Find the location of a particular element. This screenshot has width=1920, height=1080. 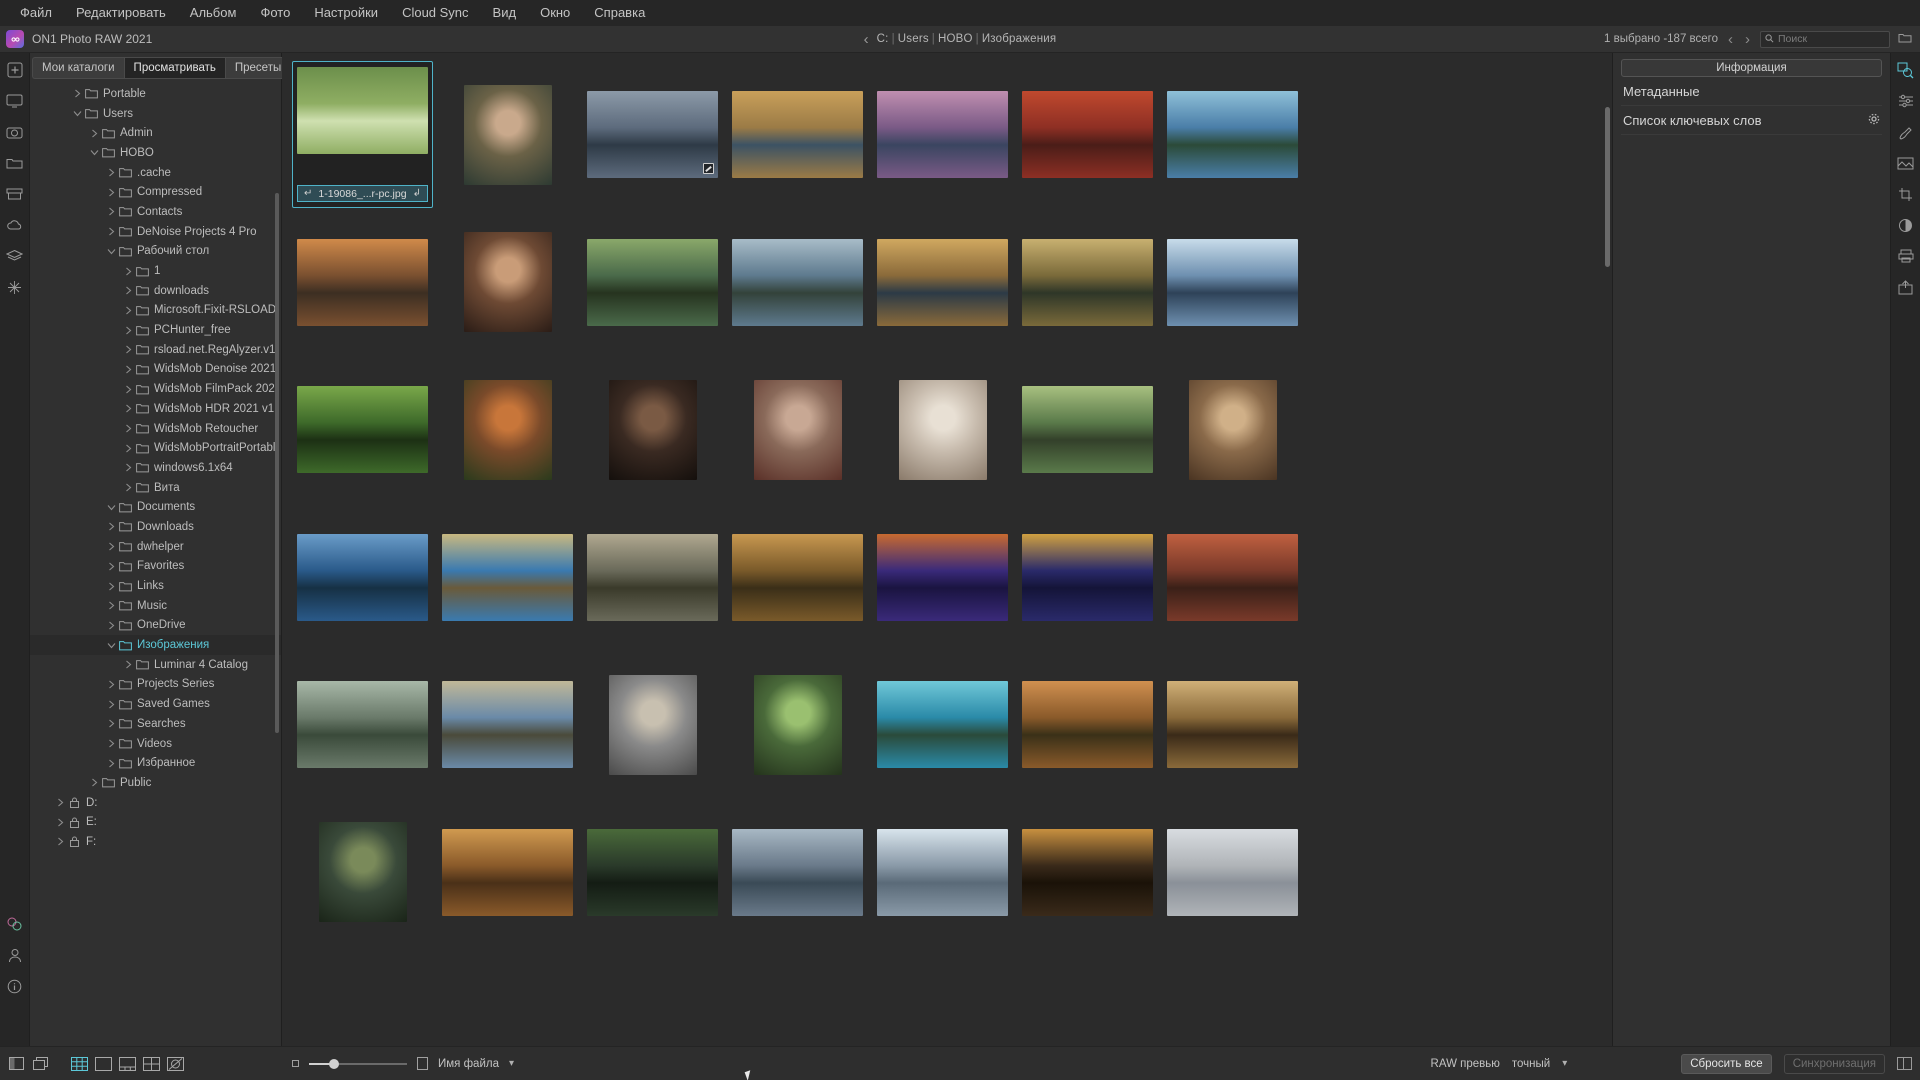

grid-view-icon is located at coordinates (79, 1063).